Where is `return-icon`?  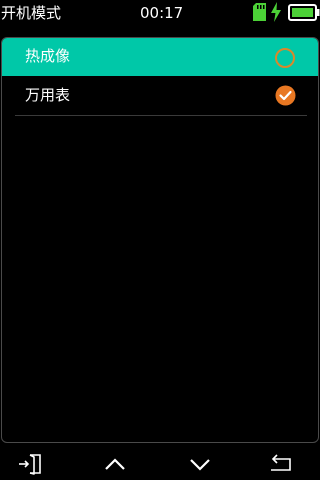
return-icon is located at coordinates (281, 462).